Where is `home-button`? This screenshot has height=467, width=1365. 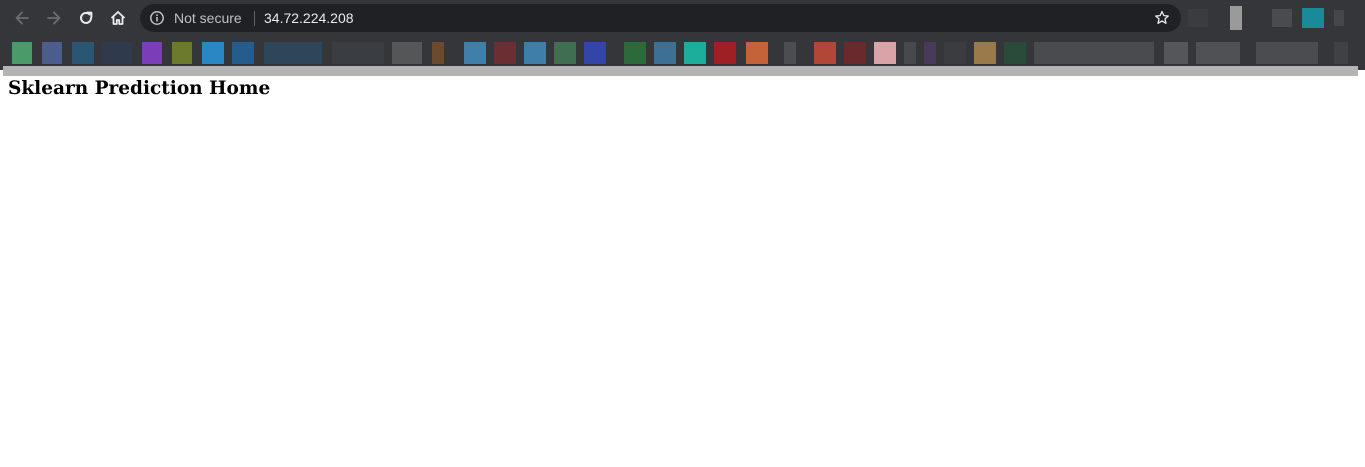 home-button is located at coordinates (118, 18).